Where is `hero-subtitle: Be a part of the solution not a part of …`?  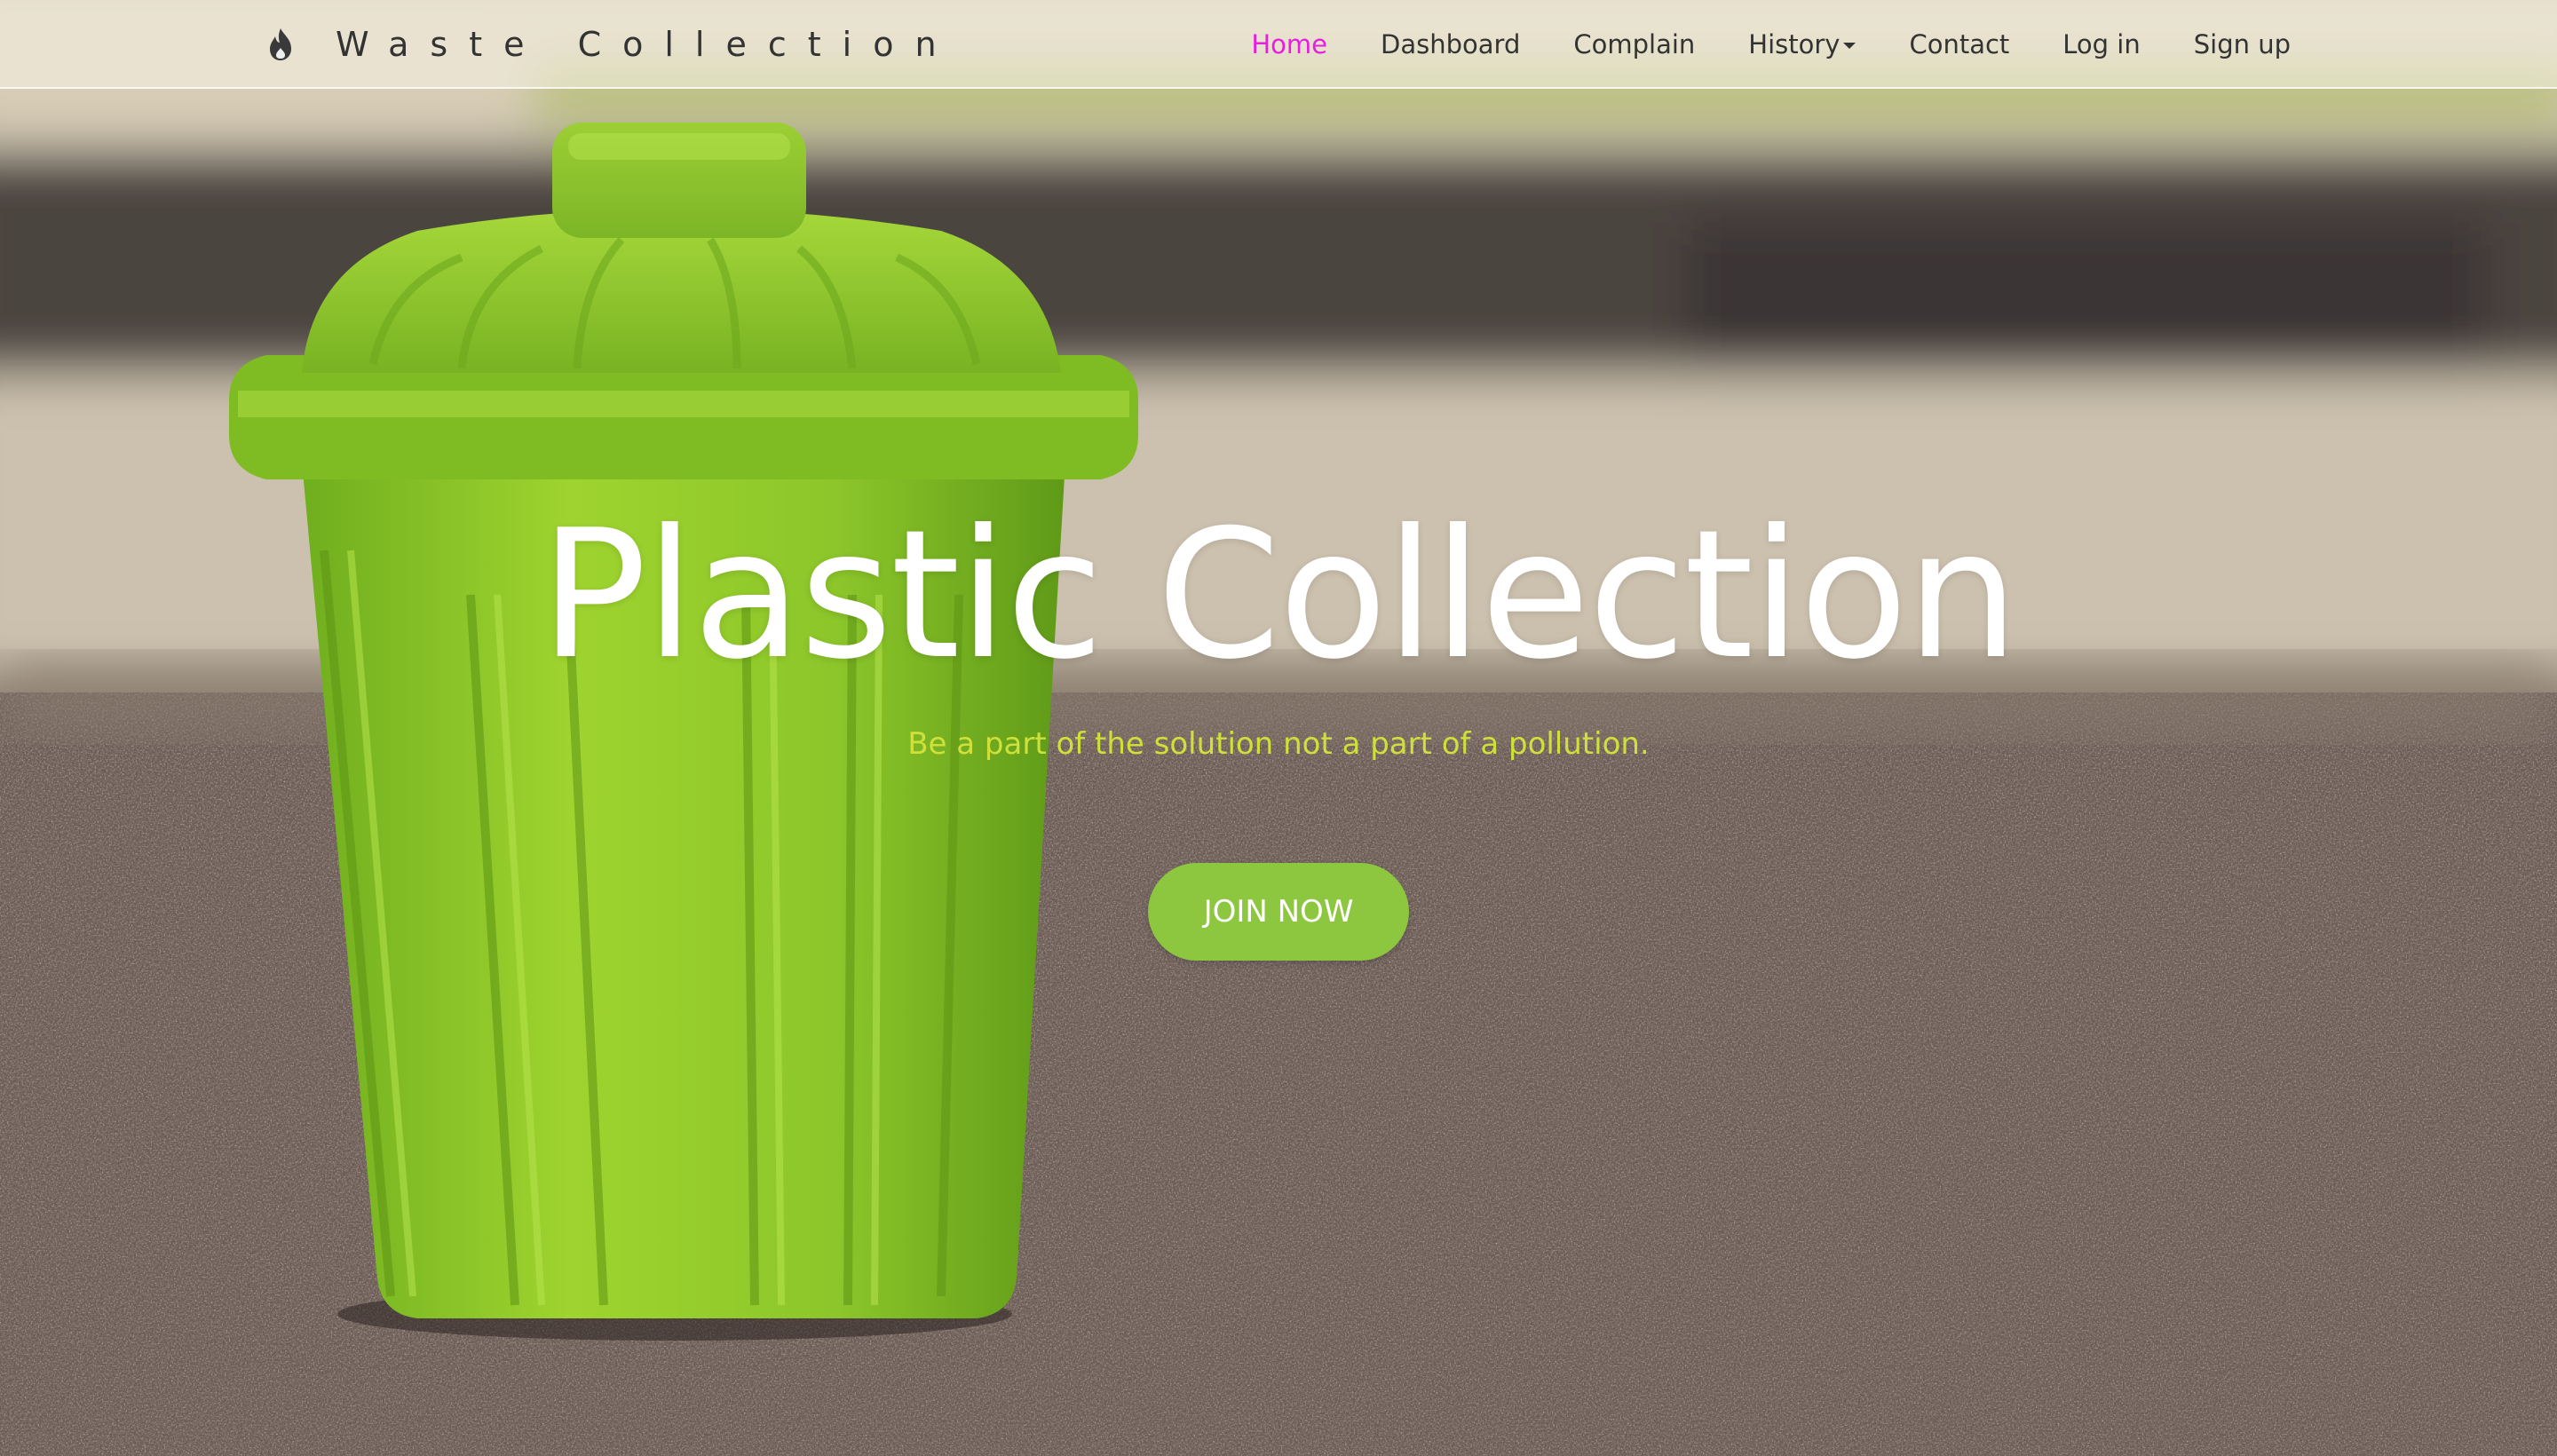 hero-subtitle: Be a part of the solution not a part of … is located at coordinates (1278, 744).